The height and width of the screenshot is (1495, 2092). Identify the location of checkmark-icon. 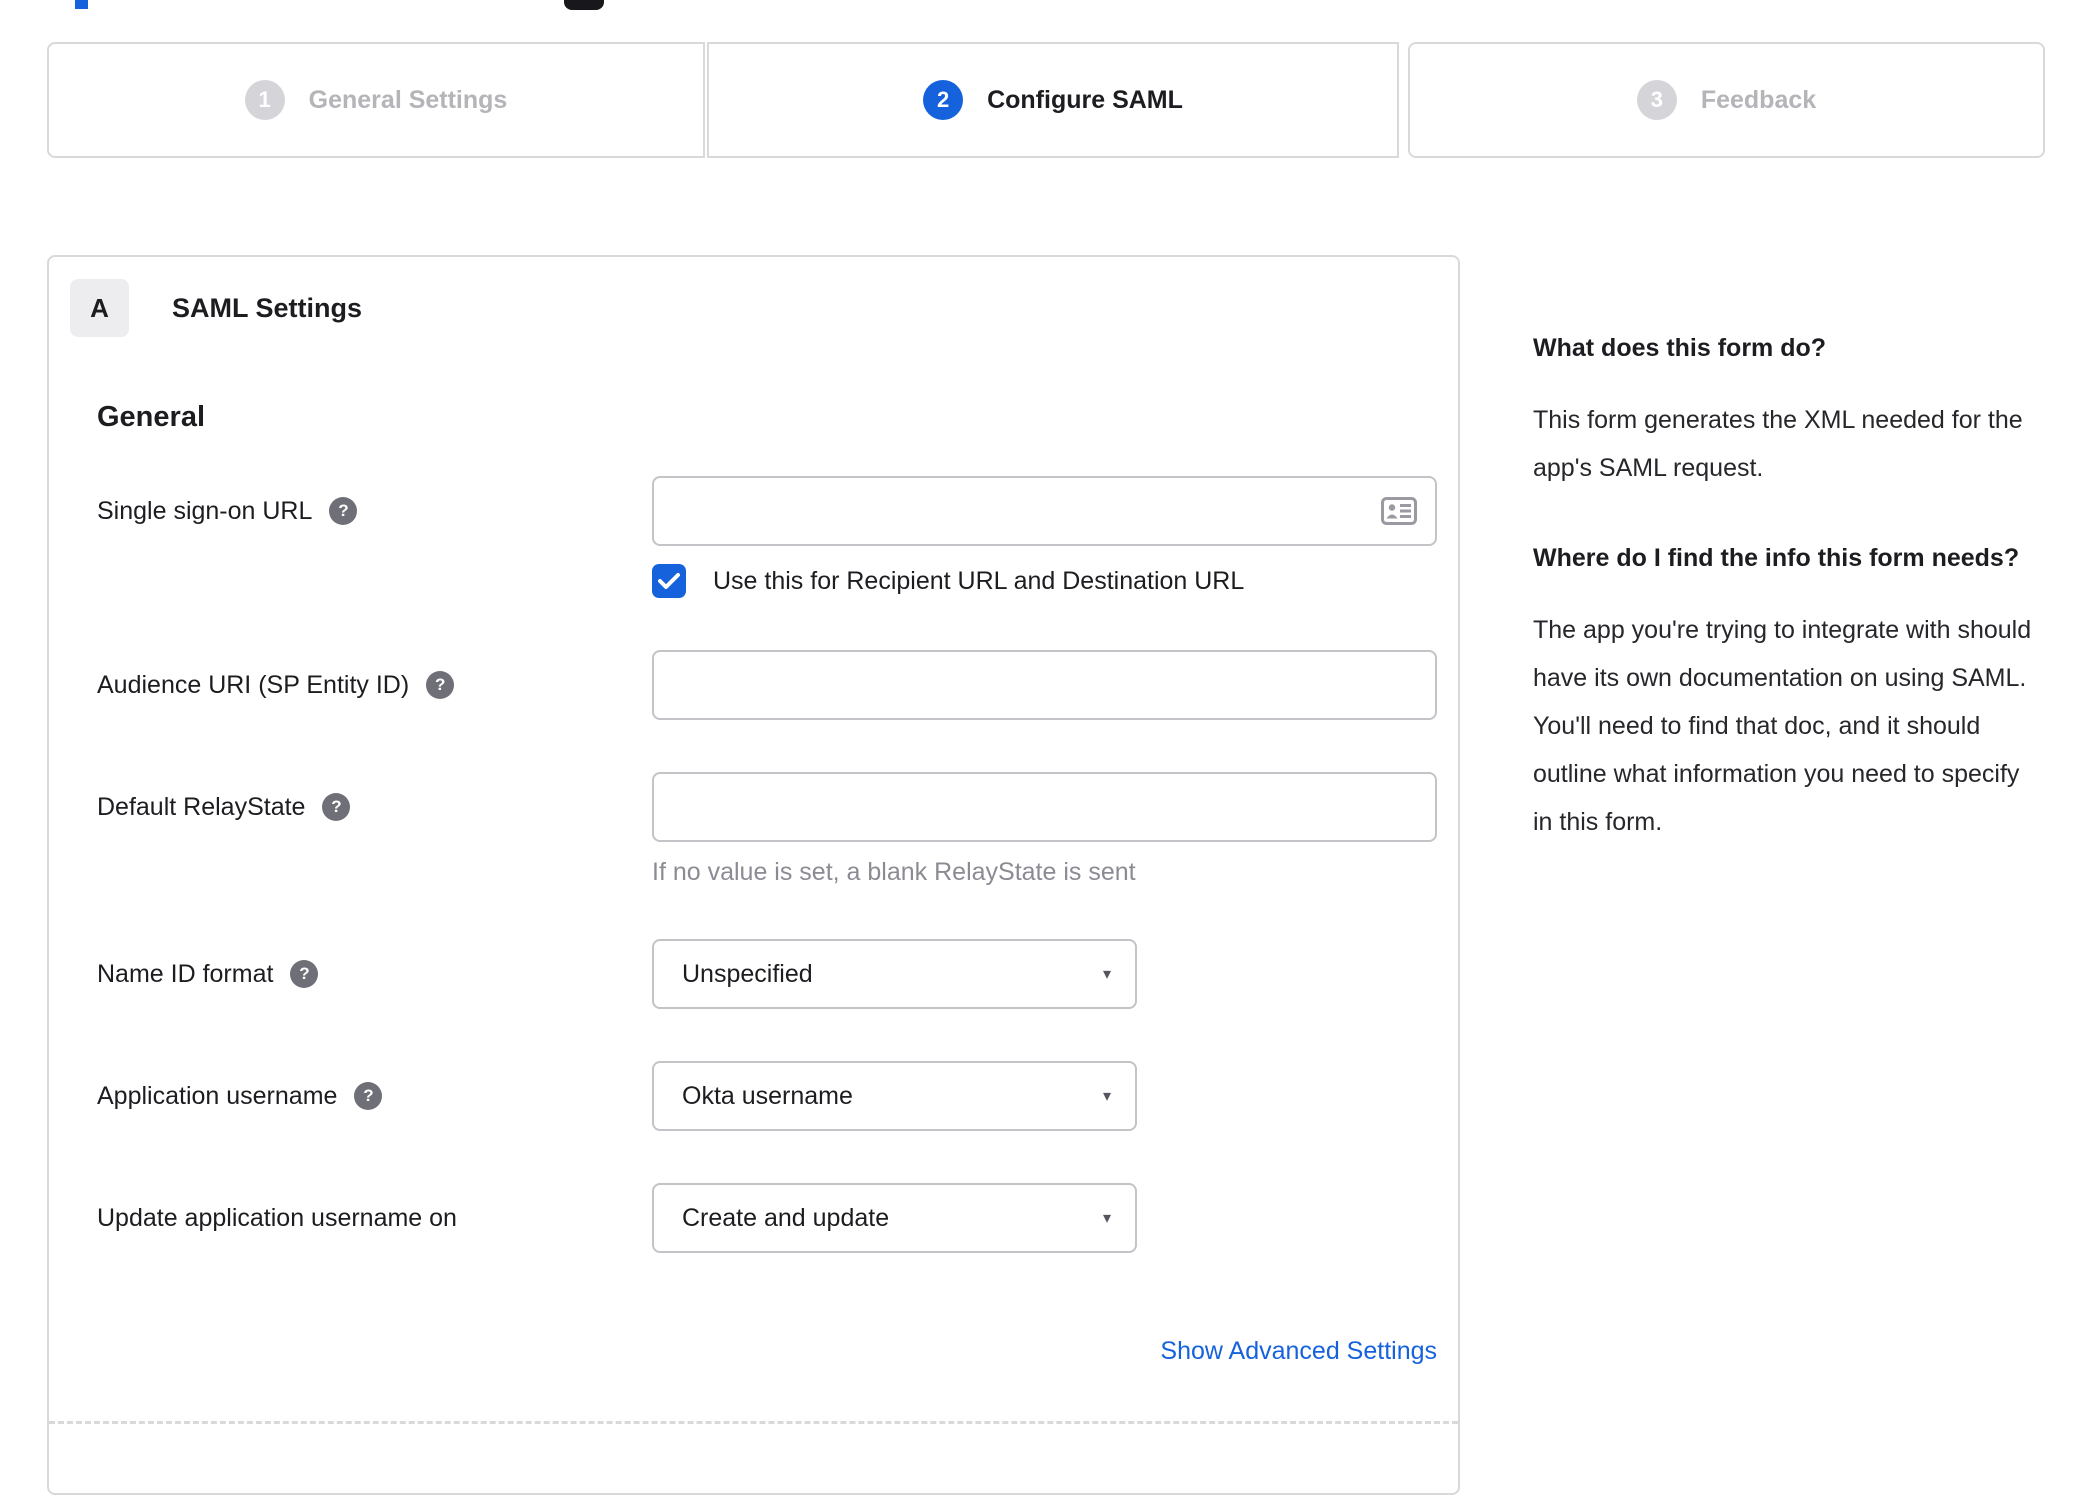
(669, 581).